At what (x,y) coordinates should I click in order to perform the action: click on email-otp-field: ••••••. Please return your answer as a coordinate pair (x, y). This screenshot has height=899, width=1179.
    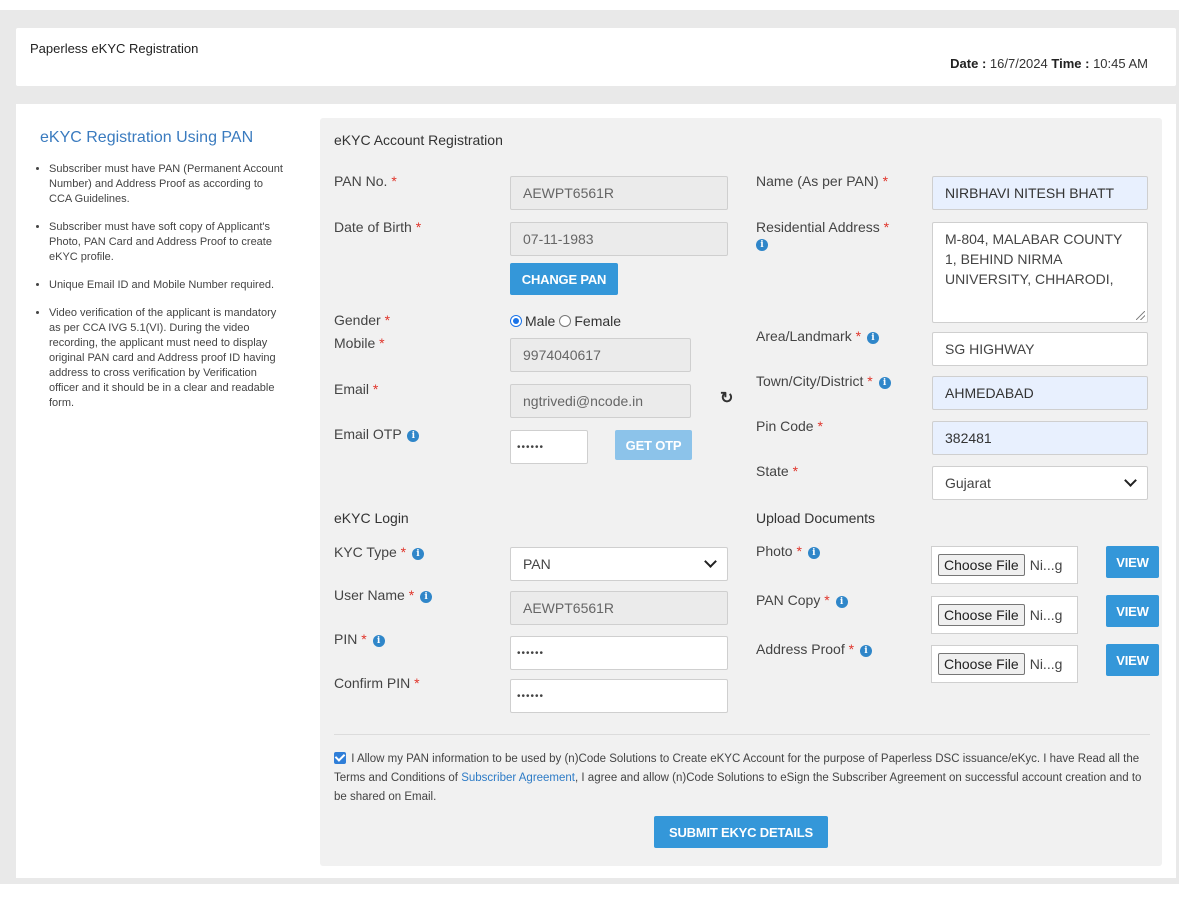
    Looking at the image, I should click on (549, 447).